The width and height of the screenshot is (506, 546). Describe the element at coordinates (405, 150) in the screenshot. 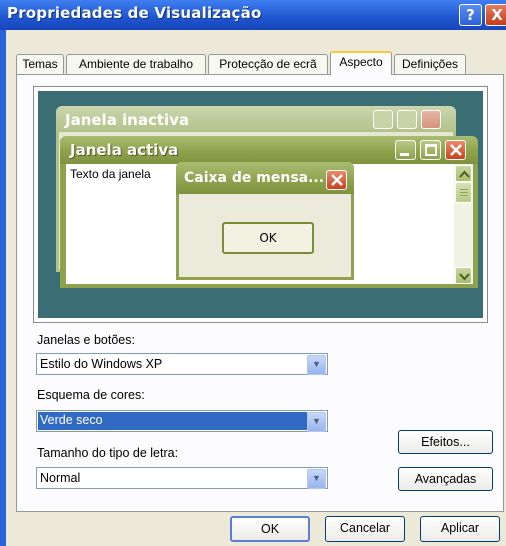

I see `preview-active-minimize-icon` at that location.